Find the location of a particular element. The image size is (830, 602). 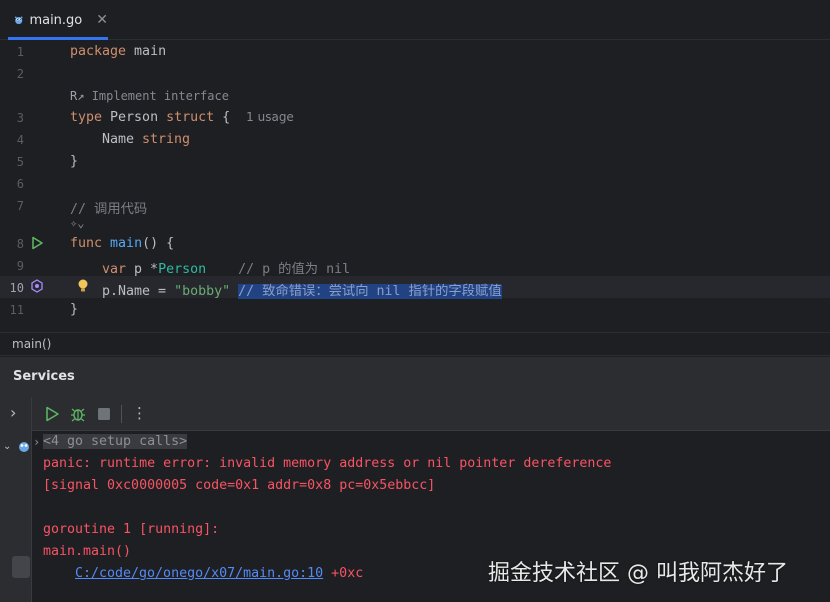

scrollbar-thumb is located at coordinates (21, 567).